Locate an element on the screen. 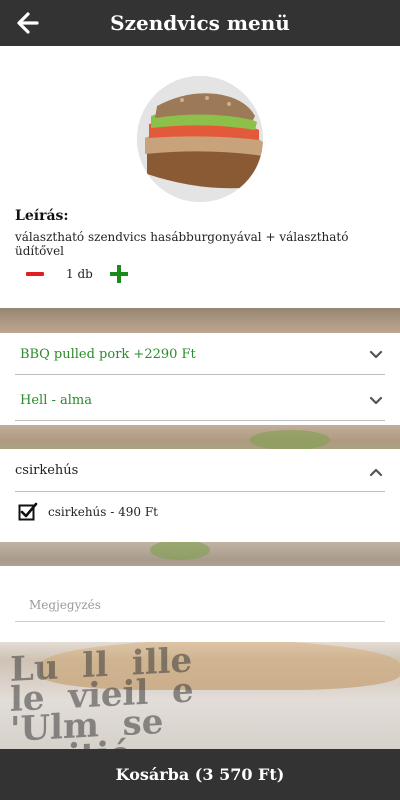 Image resolution: width=400 pixels, height=800 pixels. app-header: Szendvics menü is located at coordinates (200, 23).